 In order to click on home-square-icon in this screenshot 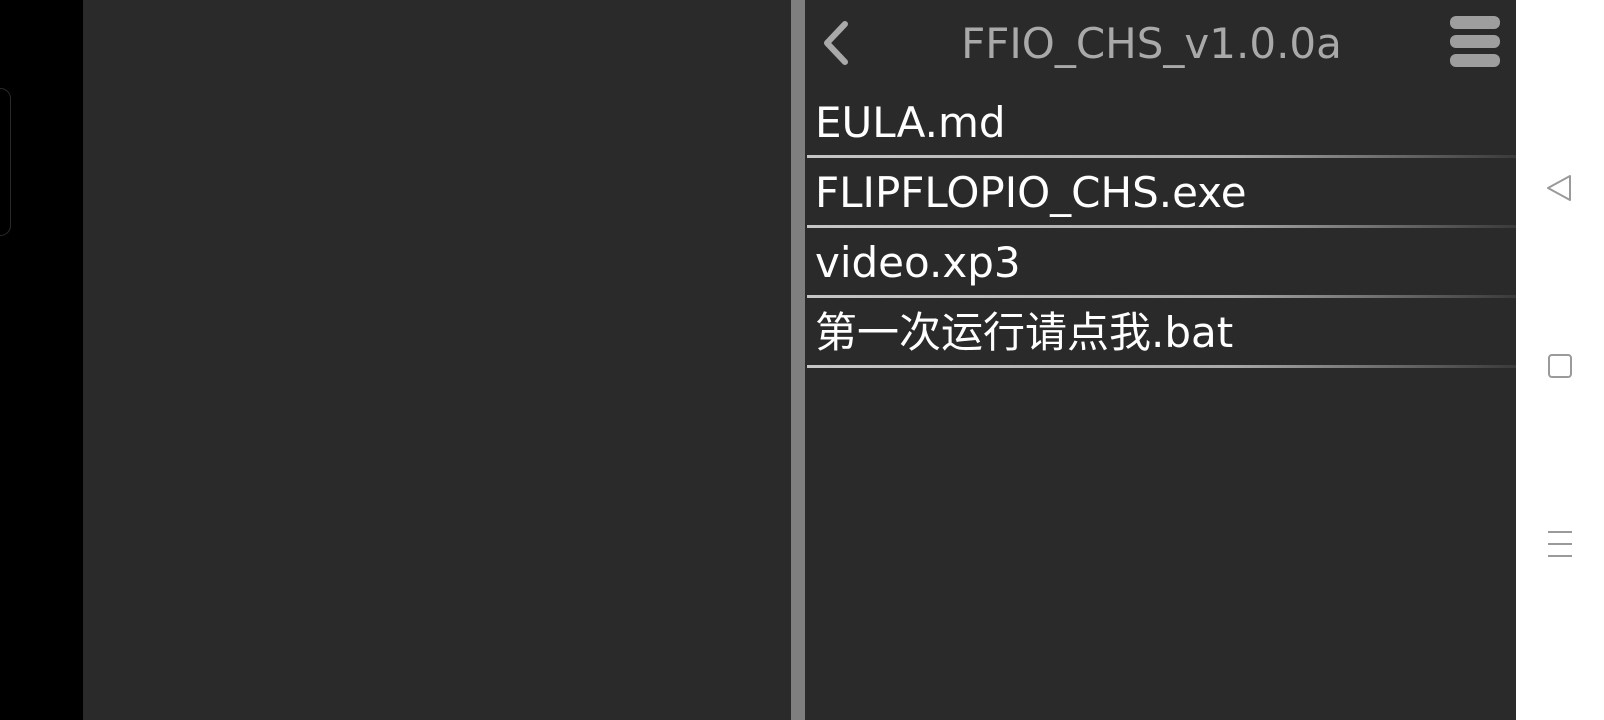, I will do `click(1560, 366)`.